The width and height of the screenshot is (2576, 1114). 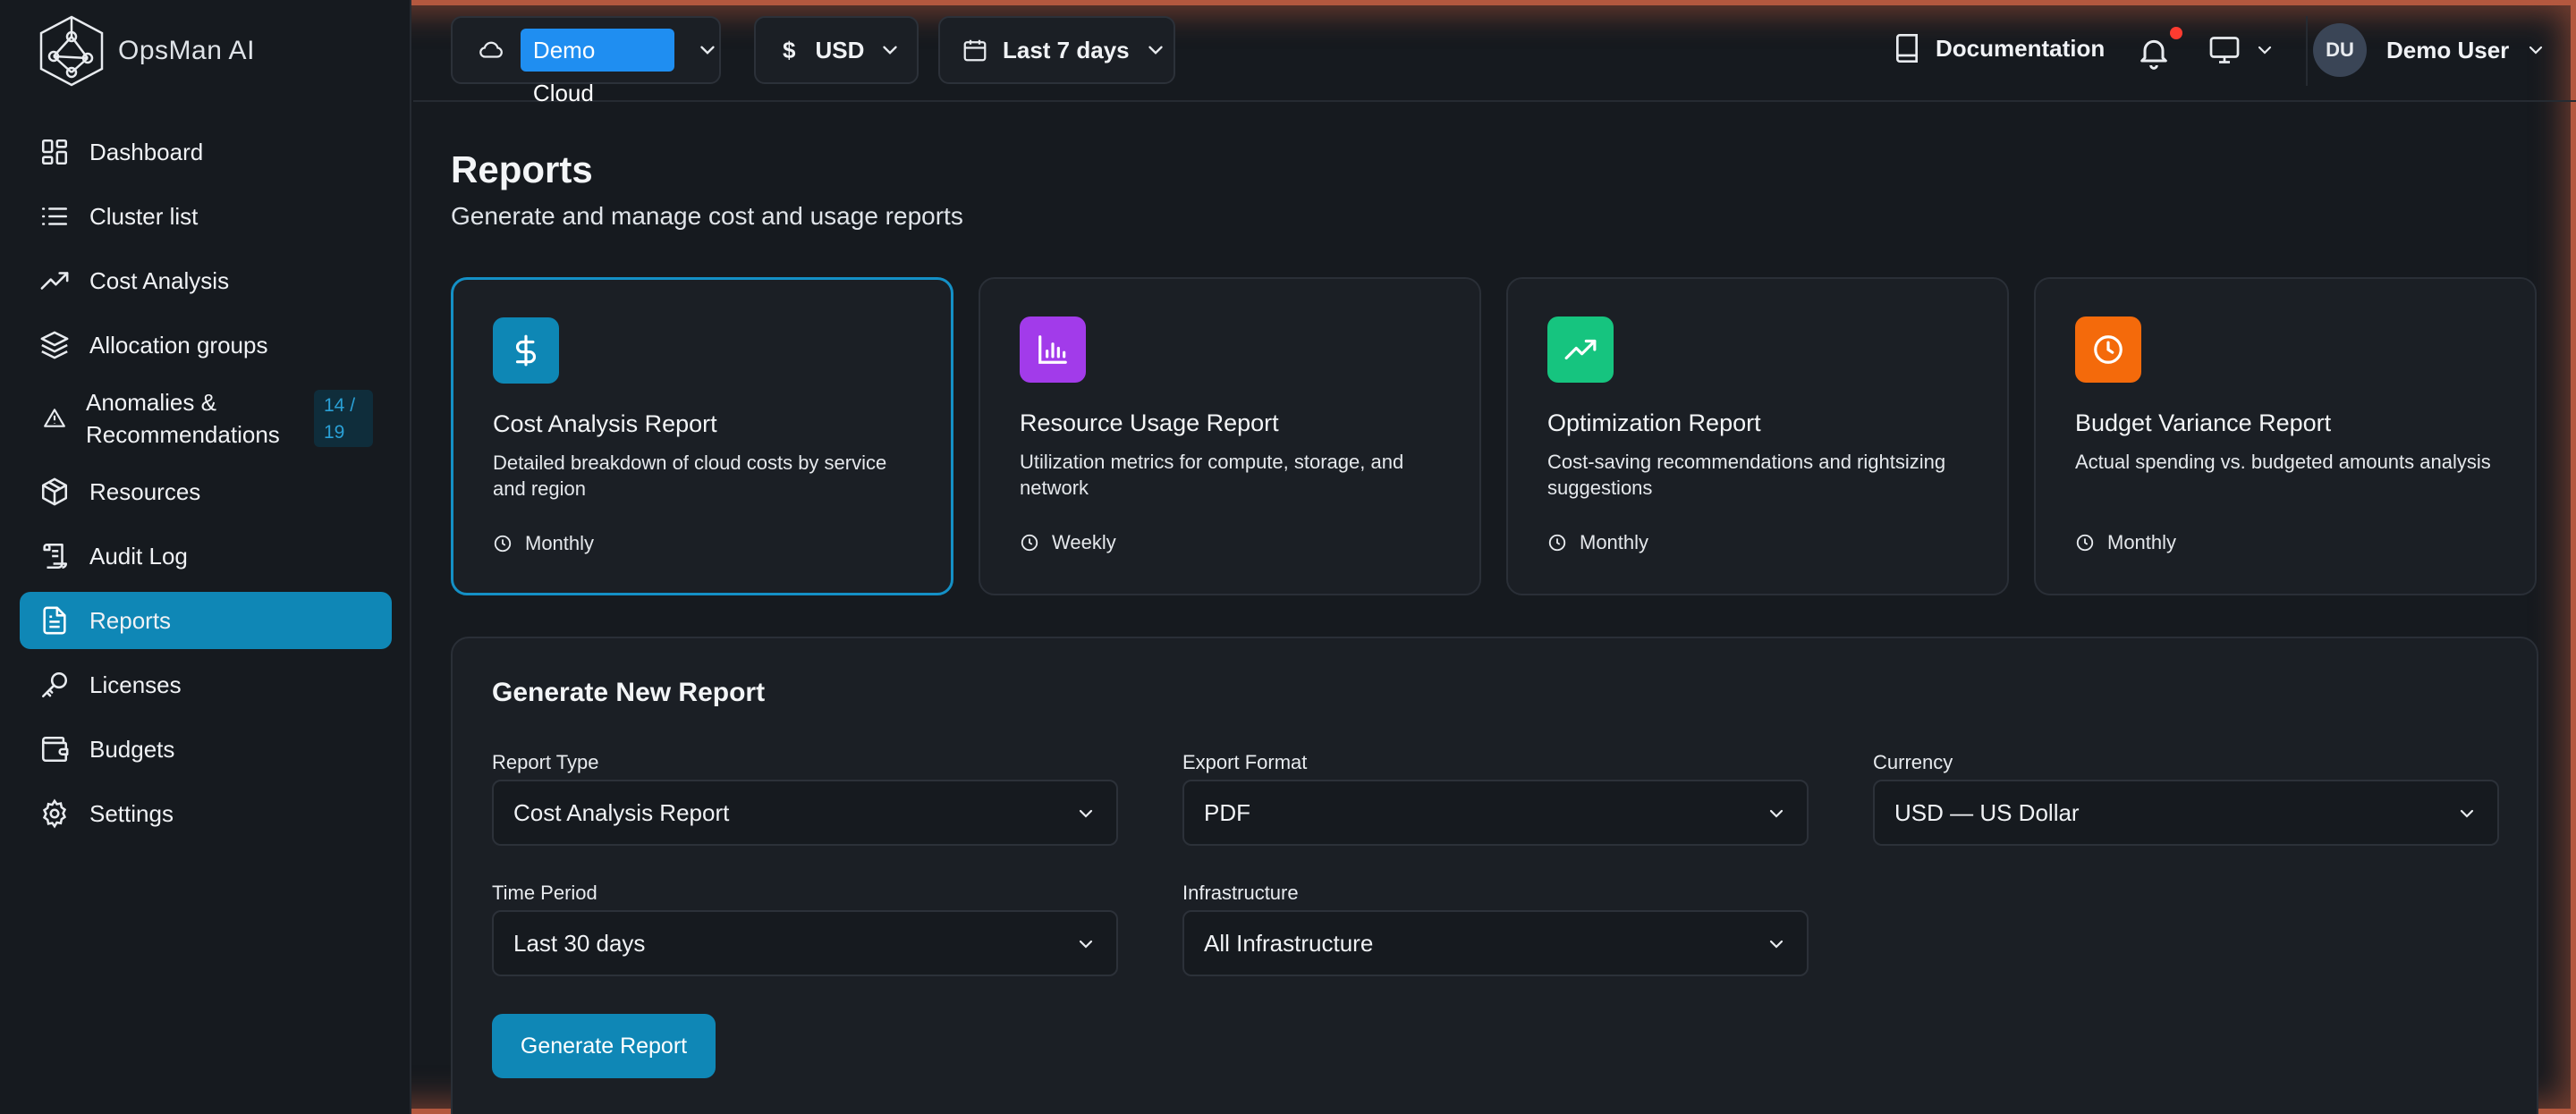 What do you see at coordinates (1240, 893) in the screenshot?
I see `infrastructure-label: Infrastructure` at bounding box center [1240, 893].